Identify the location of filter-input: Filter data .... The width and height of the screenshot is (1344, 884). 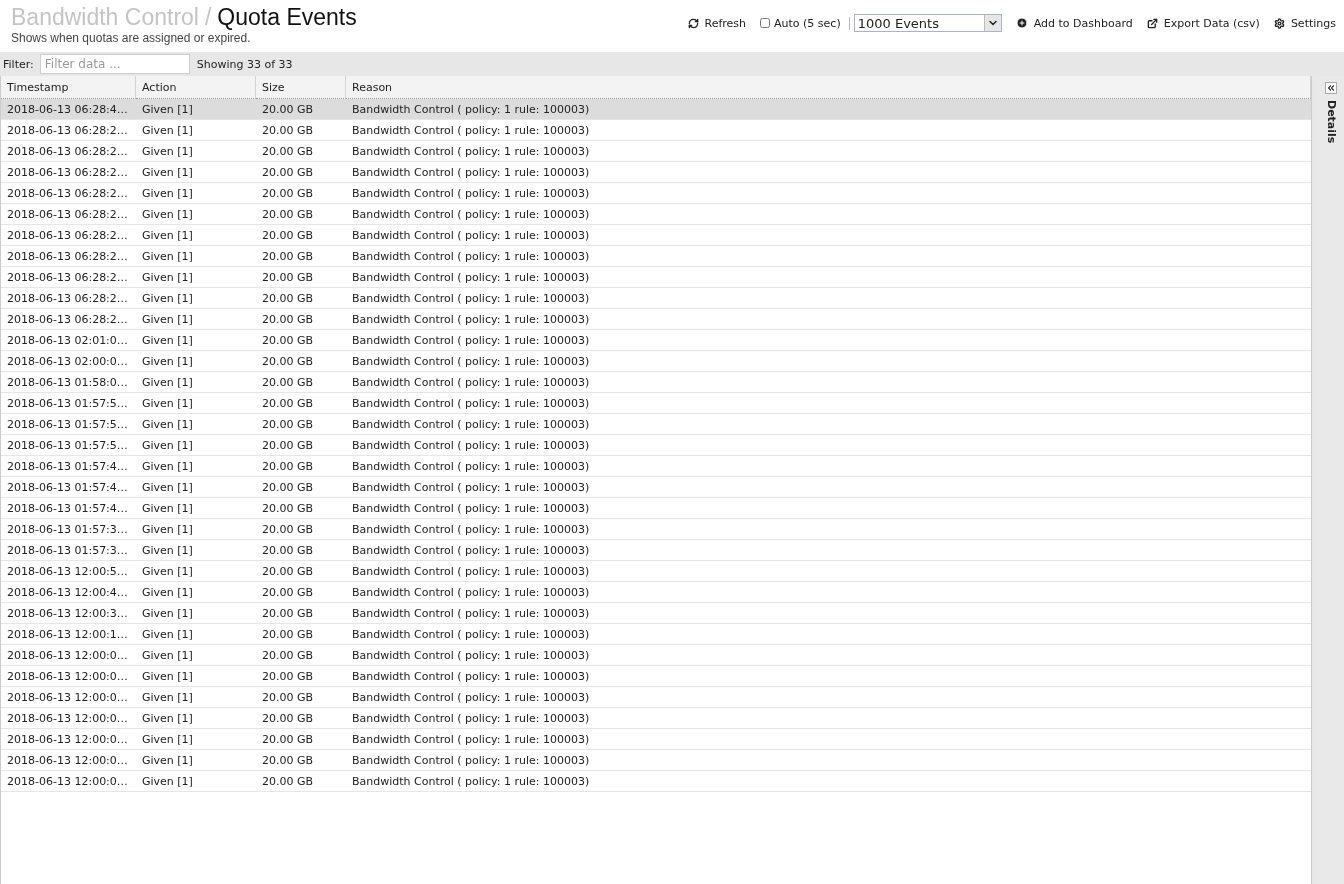
(114, 64).